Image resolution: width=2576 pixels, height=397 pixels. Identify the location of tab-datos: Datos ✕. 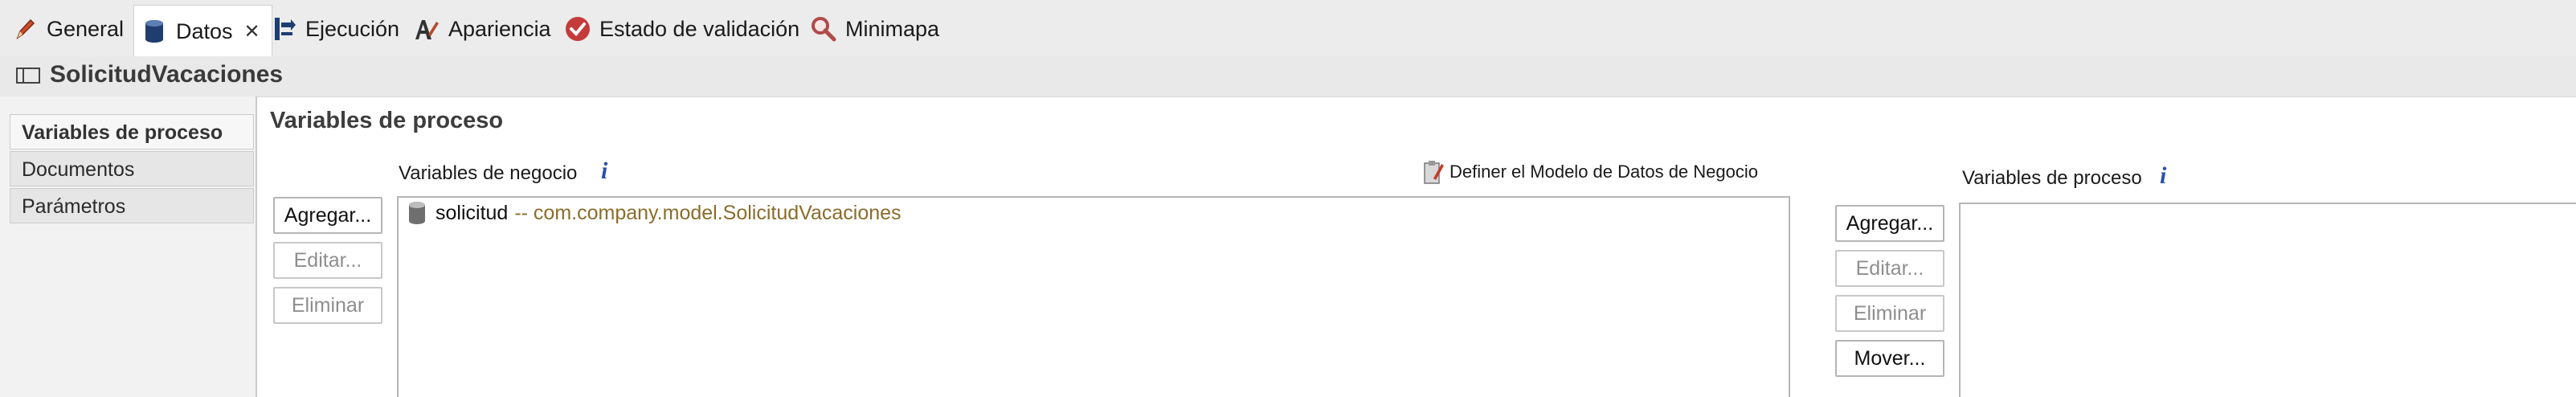
(203, 31).